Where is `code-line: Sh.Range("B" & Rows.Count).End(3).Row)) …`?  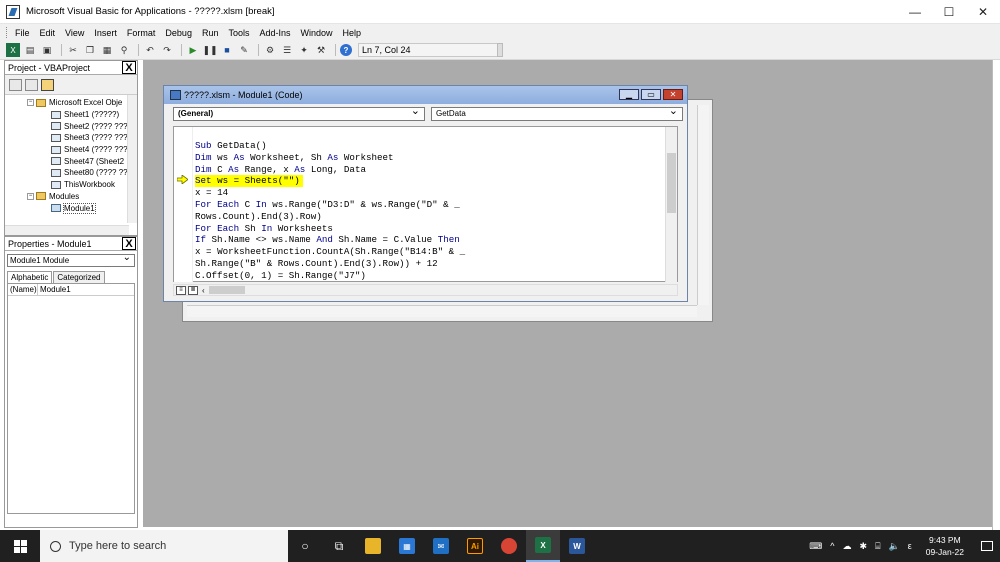
code-line: Sh.Range("B" & Rows.Count).End(3).Row)) … is located at coordinates (330, 264).